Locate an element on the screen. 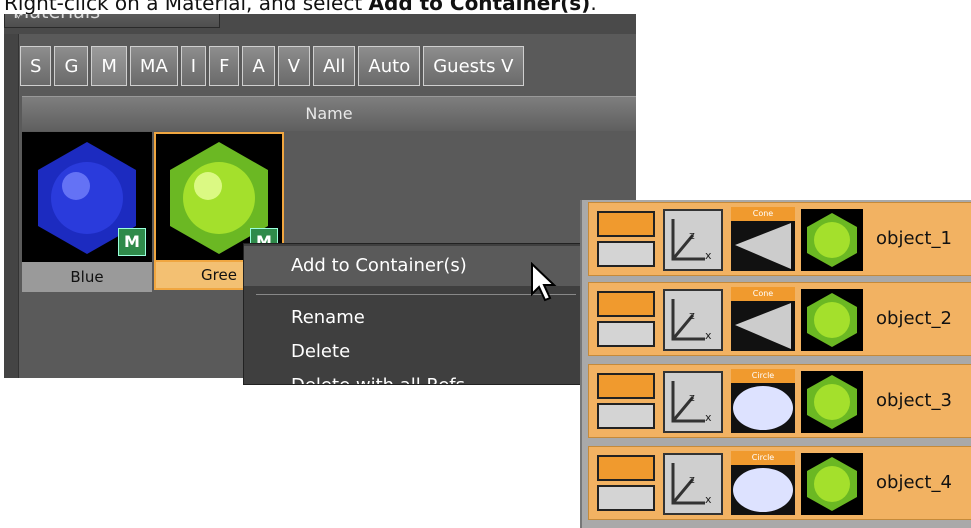 This screenshot has width=971, height=528. material-badge: M is located at coordinates (132, 242).